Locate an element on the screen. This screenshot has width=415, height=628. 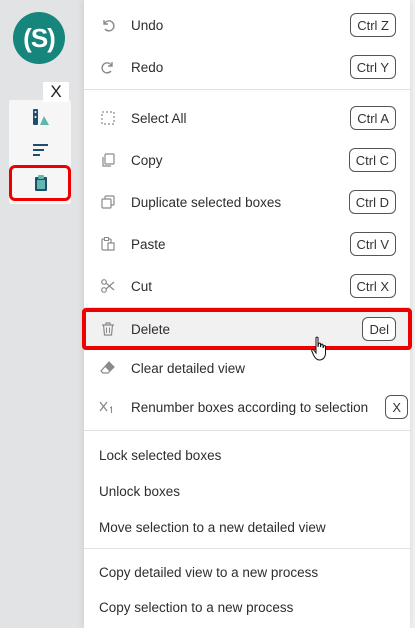
close-button: X is located at coordinates (56, 92).